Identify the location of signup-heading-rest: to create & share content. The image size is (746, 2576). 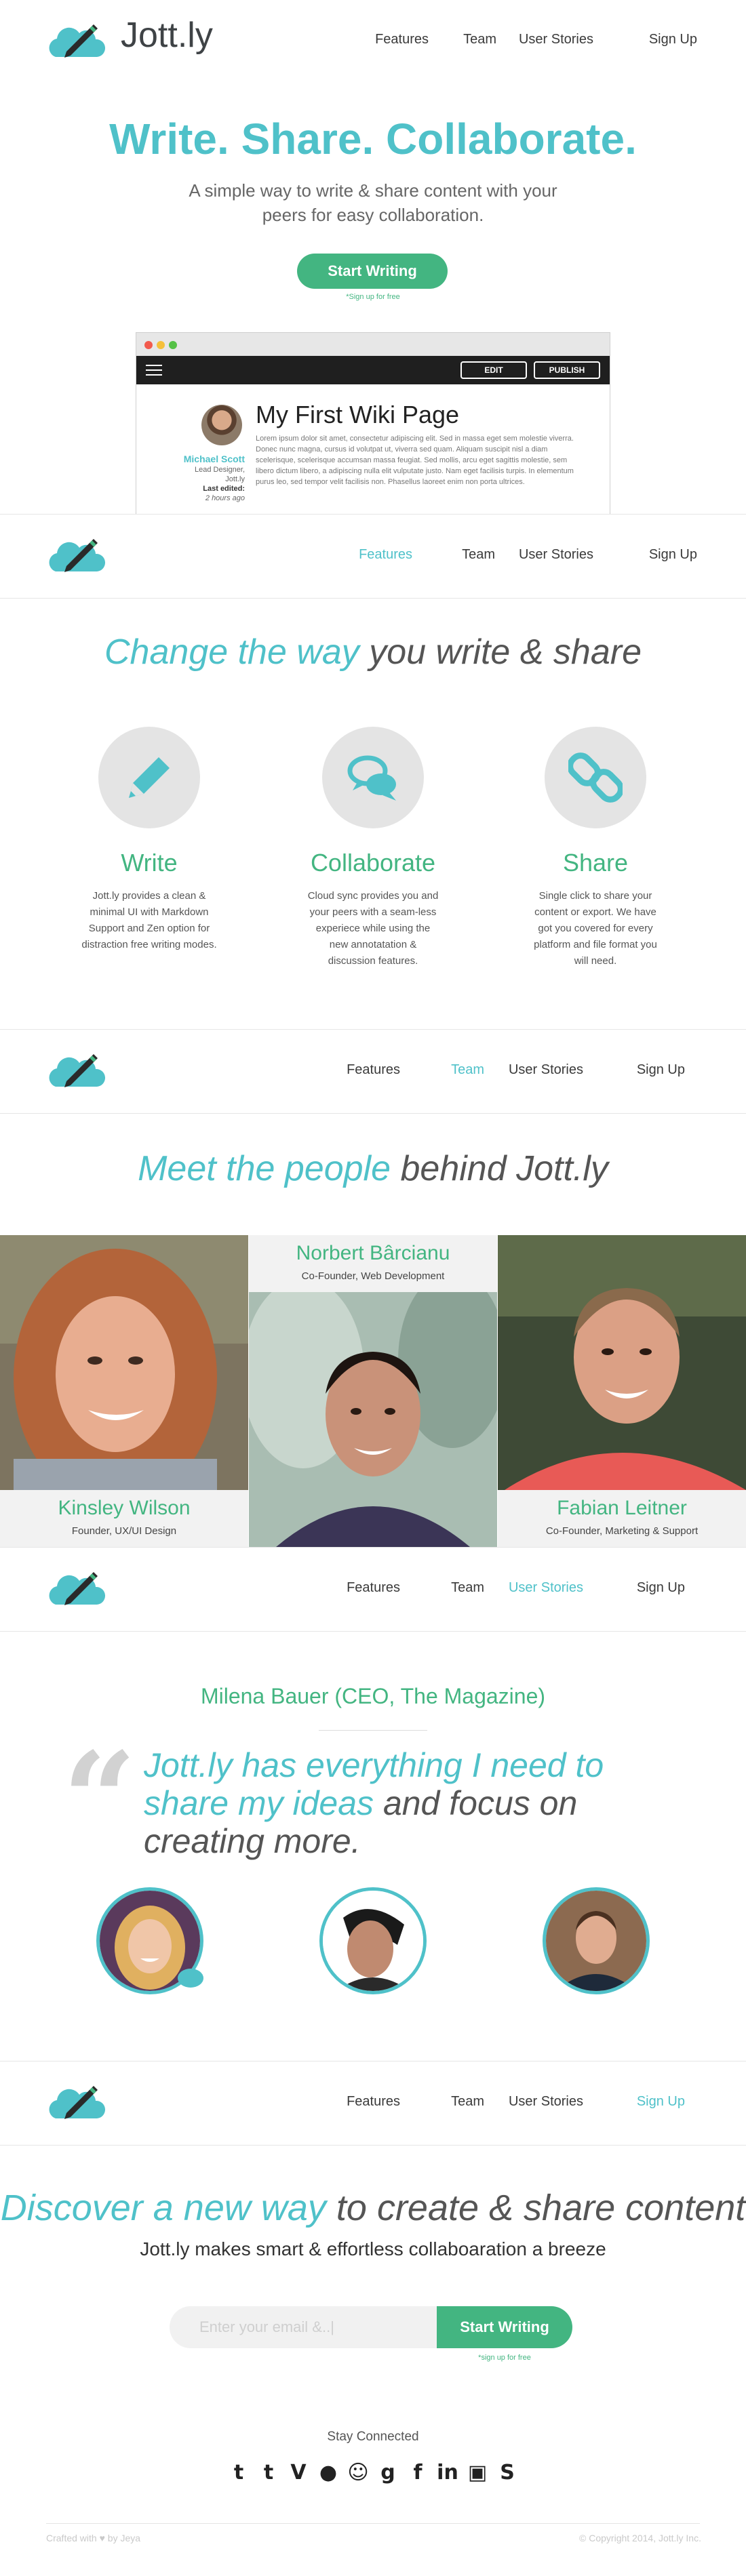
(536, 2208).